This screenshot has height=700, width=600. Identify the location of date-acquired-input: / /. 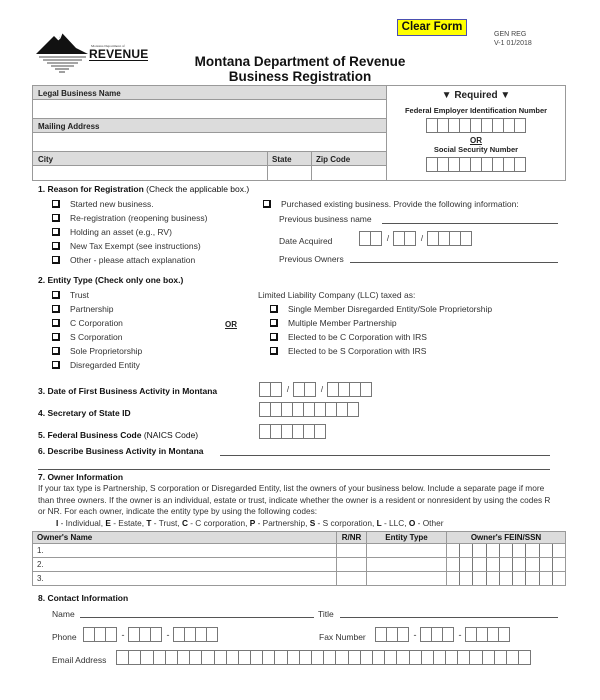
(415, 238).